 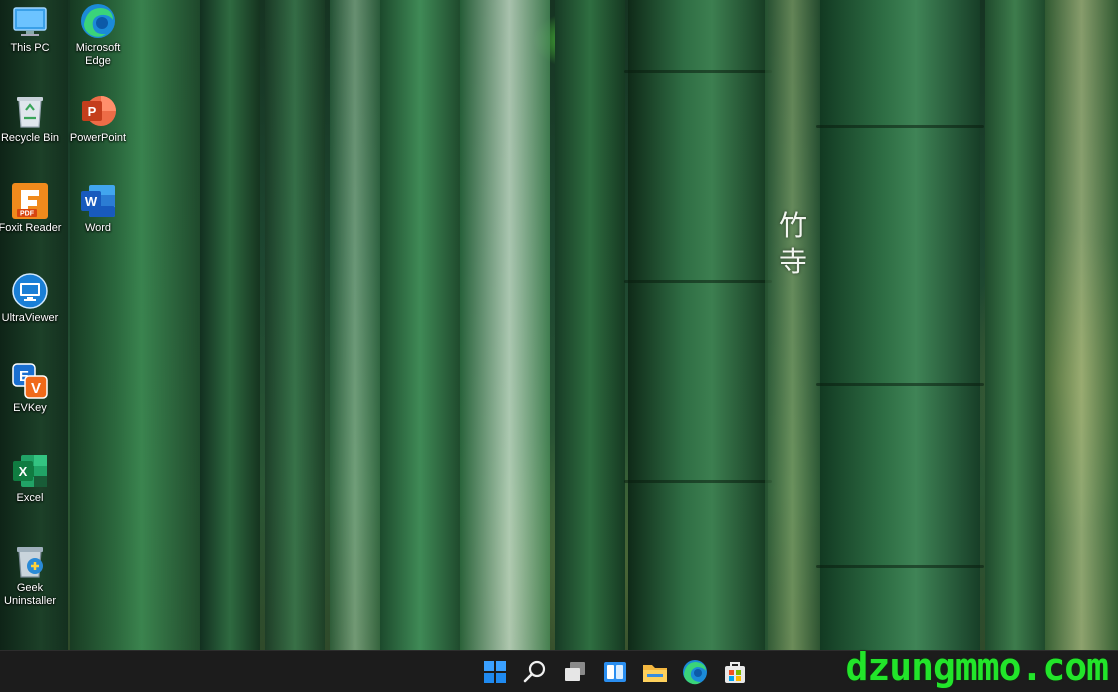 I want to click on windows-logo-icon, so click(x=495, y=672).